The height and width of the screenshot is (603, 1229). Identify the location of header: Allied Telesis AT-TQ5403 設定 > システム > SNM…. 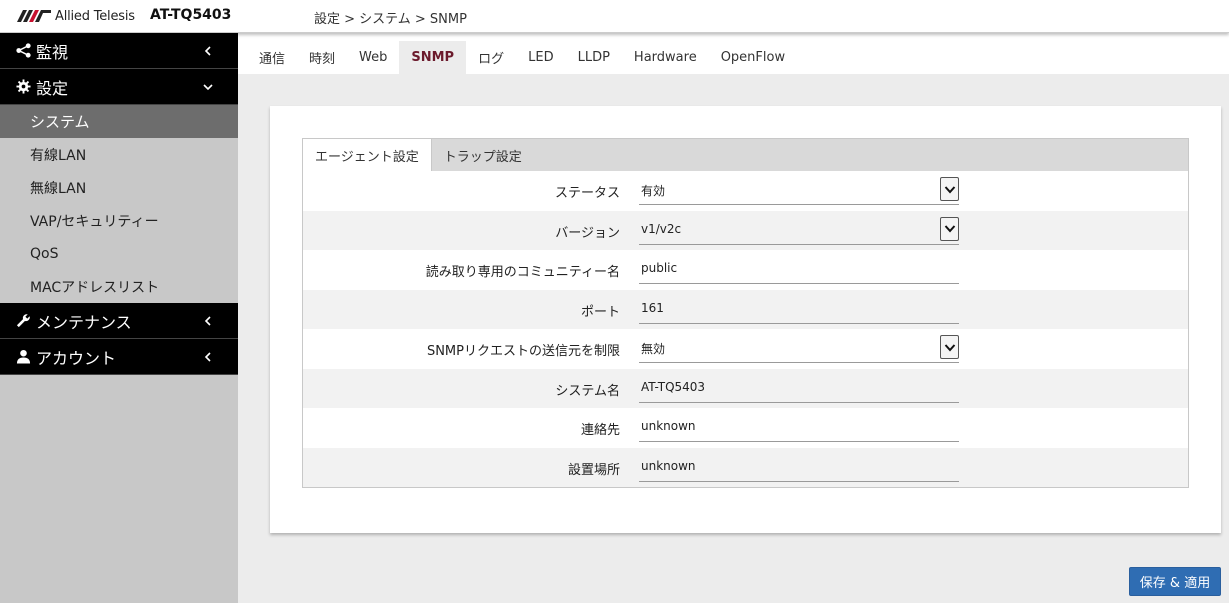
(614, 16).